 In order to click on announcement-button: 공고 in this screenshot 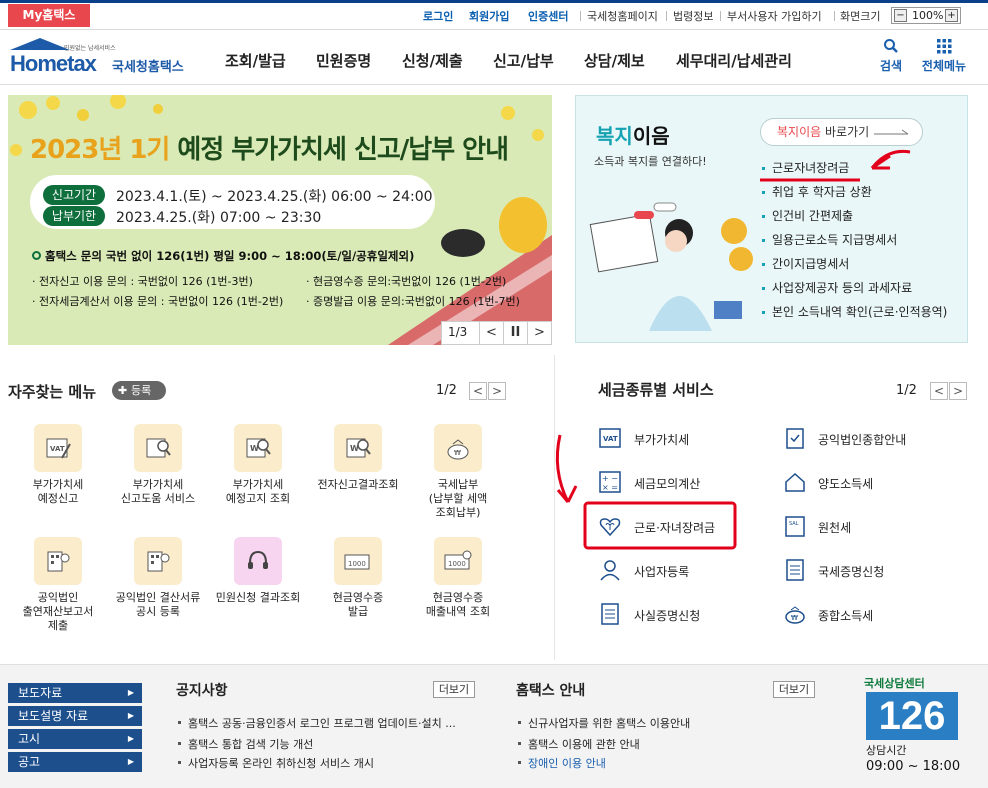, I will do `click(75, 762)`.